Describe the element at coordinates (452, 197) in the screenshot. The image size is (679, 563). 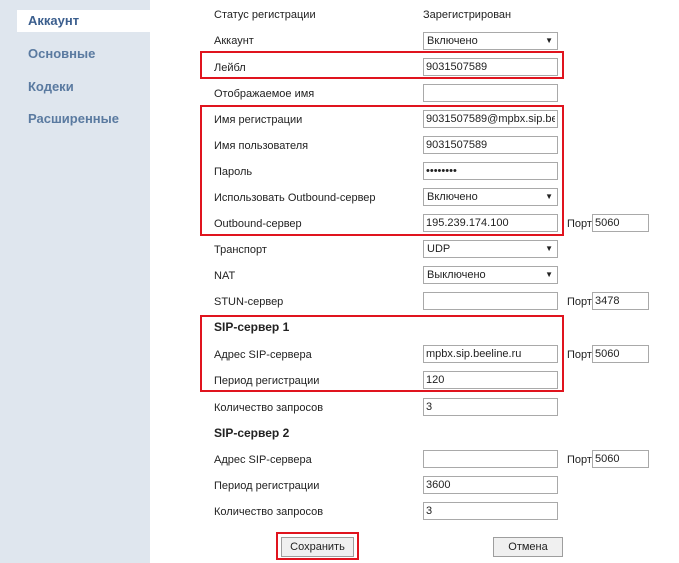
I see `use-outbound-select-value: Включено` at that location.